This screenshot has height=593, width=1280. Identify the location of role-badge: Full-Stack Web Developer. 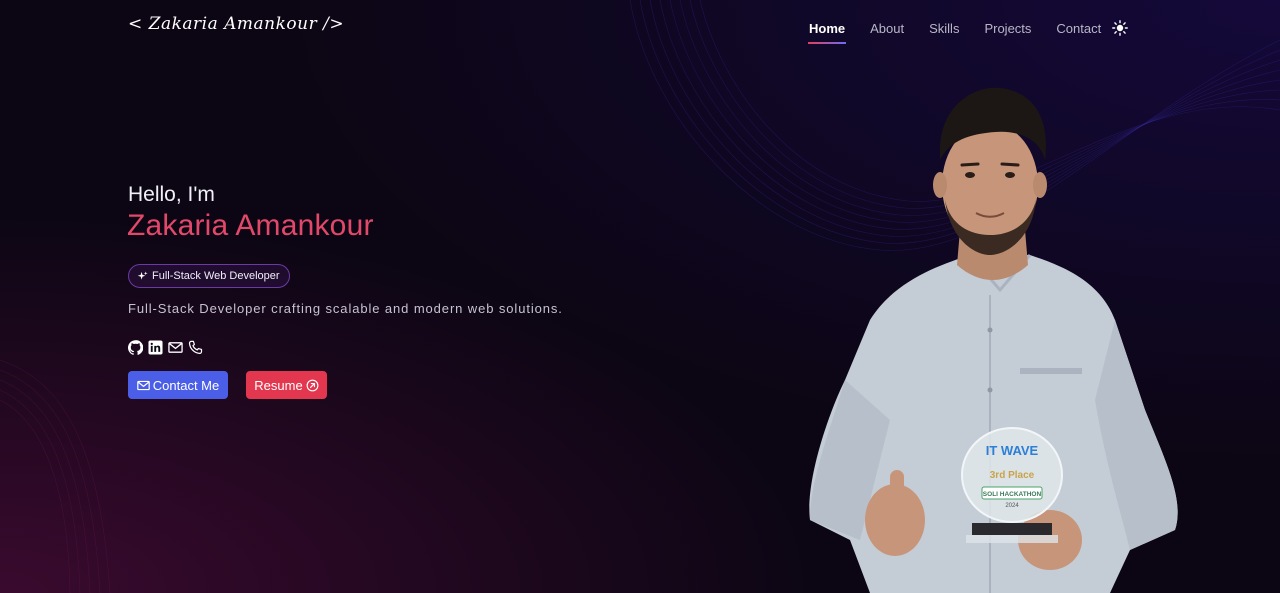
(209, 276).